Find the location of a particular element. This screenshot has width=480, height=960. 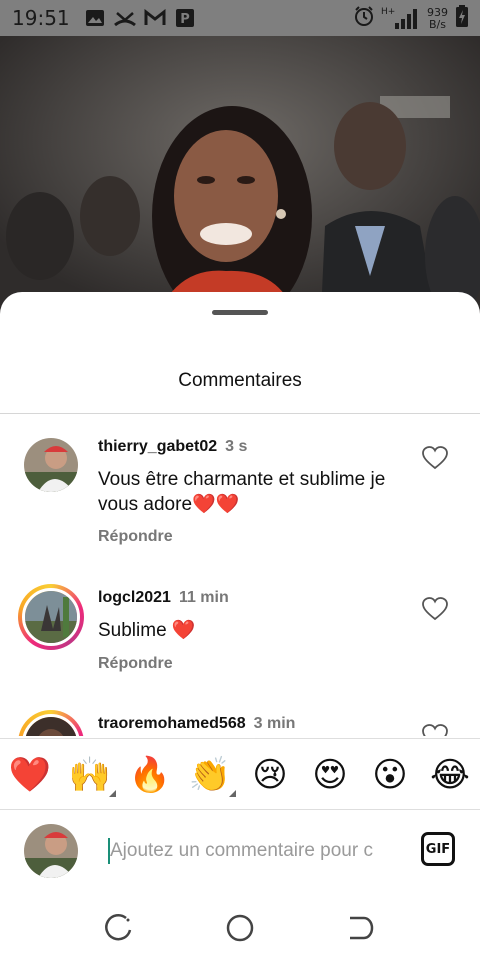

gmail-icon is located at coordinates (155, 18).